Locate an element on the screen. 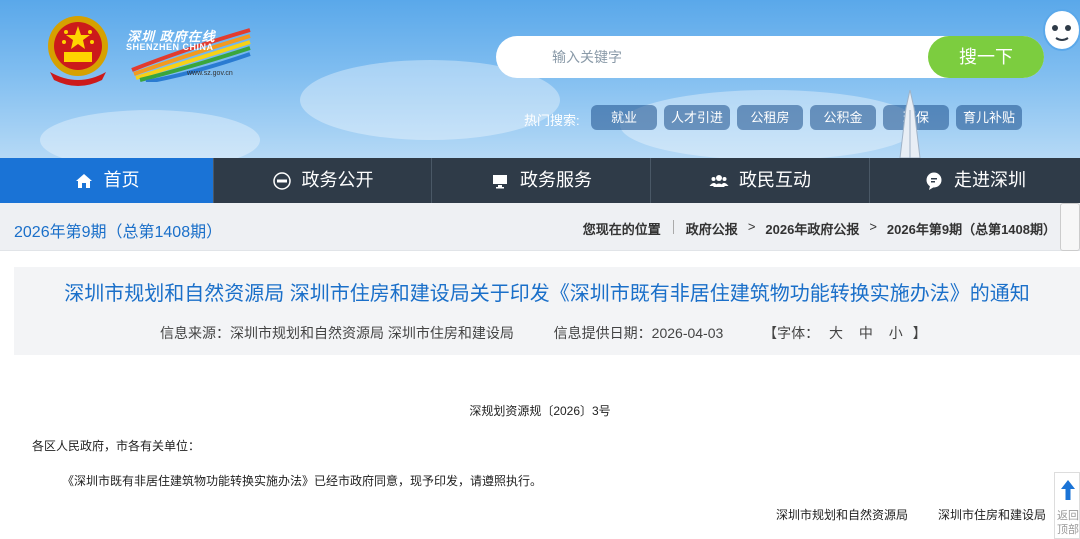 This screenshot has width=1080, height=539. national-emblem-icon is located at coordinates (78, 51).